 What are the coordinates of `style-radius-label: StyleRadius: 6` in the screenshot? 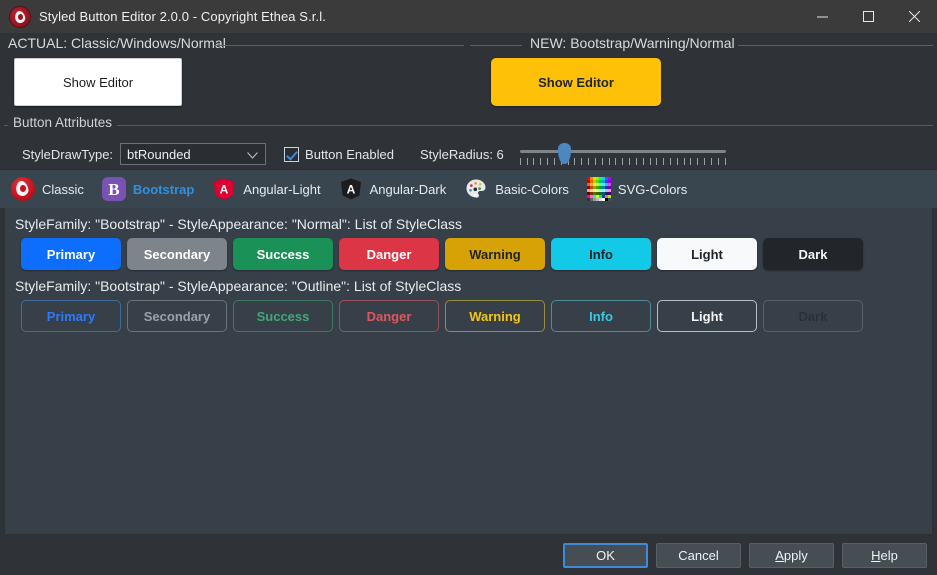 It's located at (461, 154).